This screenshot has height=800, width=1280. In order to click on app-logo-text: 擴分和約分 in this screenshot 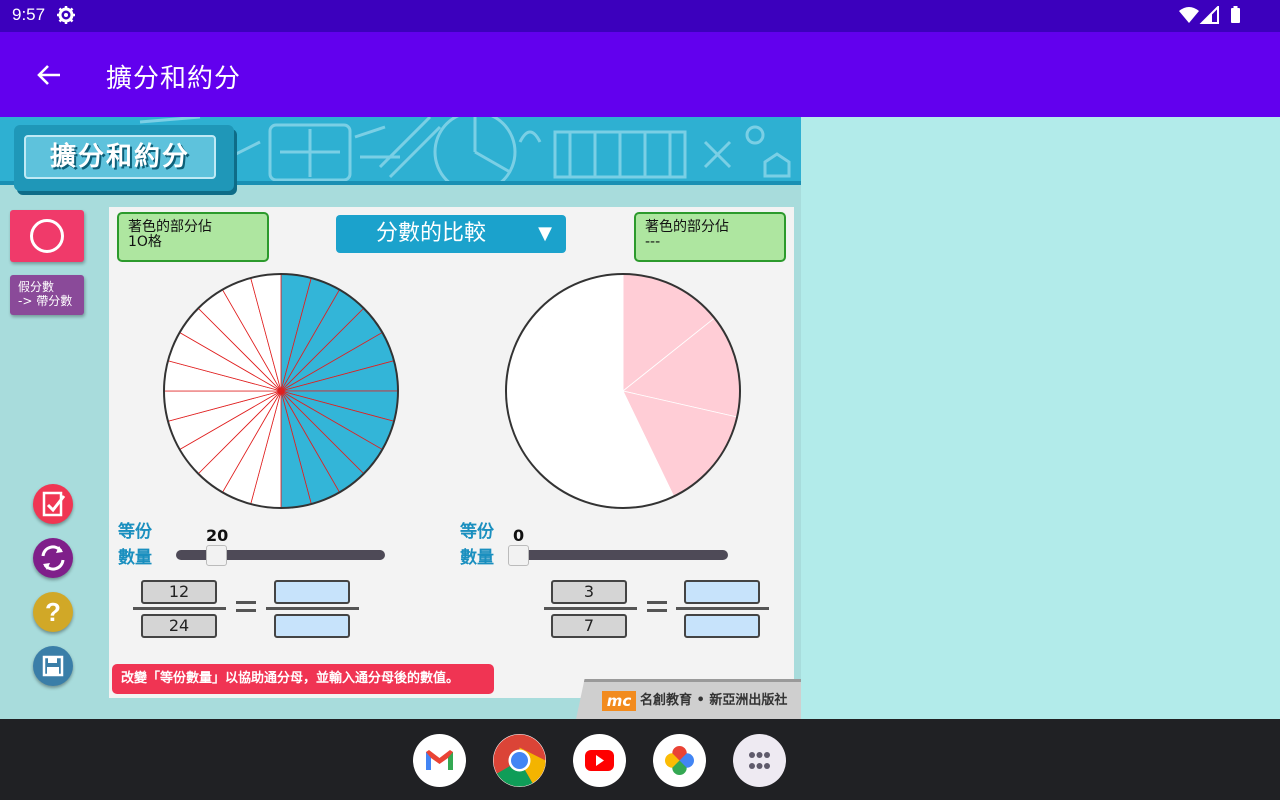, I will do `click(120, 157)`.